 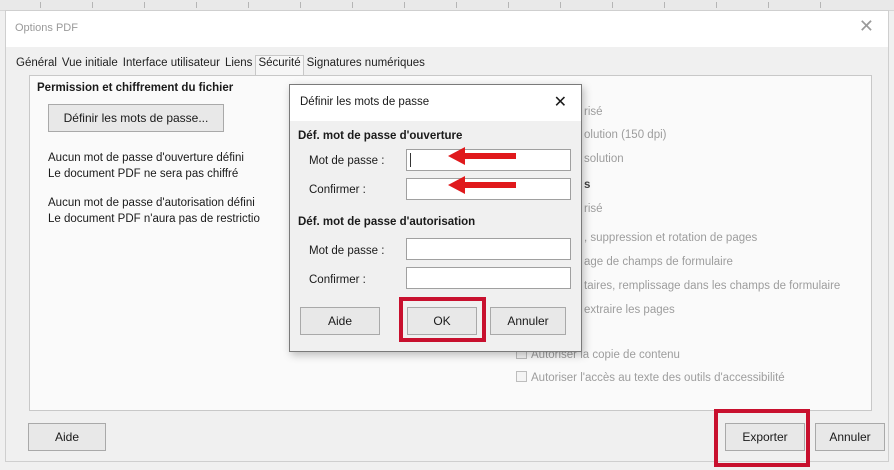 I want to click on permission-password-section-title: Déf. mot de passe d'autorisation, so click(x=387, y=222).